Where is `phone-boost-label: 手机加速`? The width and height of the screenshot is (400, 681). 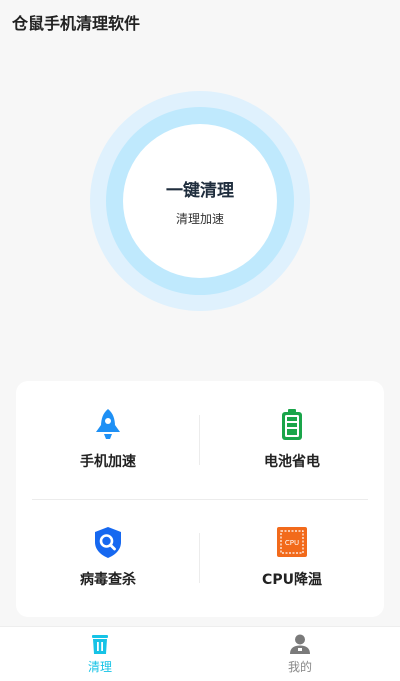 phone-boost-label: 手机加速 is located at coordinates (108, 462).